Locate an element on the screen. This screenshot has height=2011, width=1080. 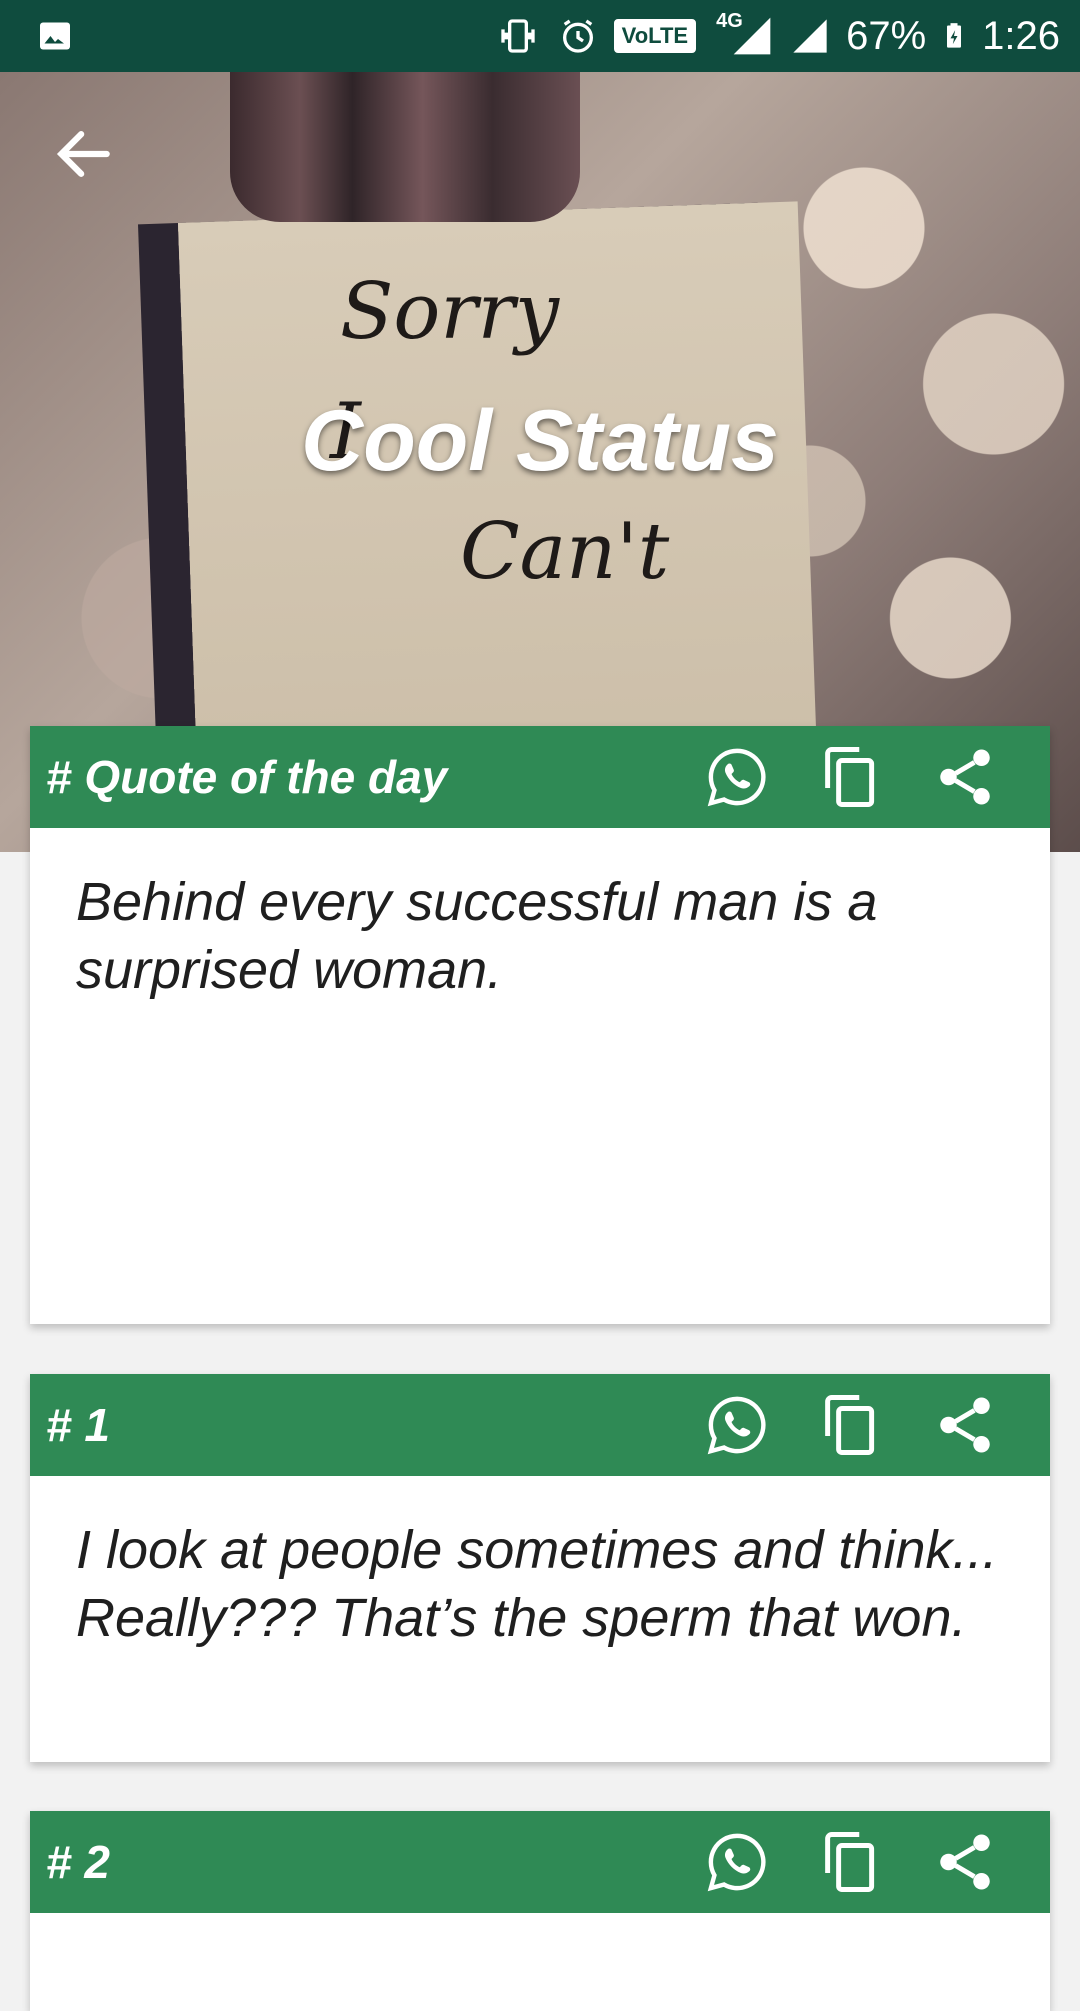
alarm-icon is located at coordinates (577, 36).